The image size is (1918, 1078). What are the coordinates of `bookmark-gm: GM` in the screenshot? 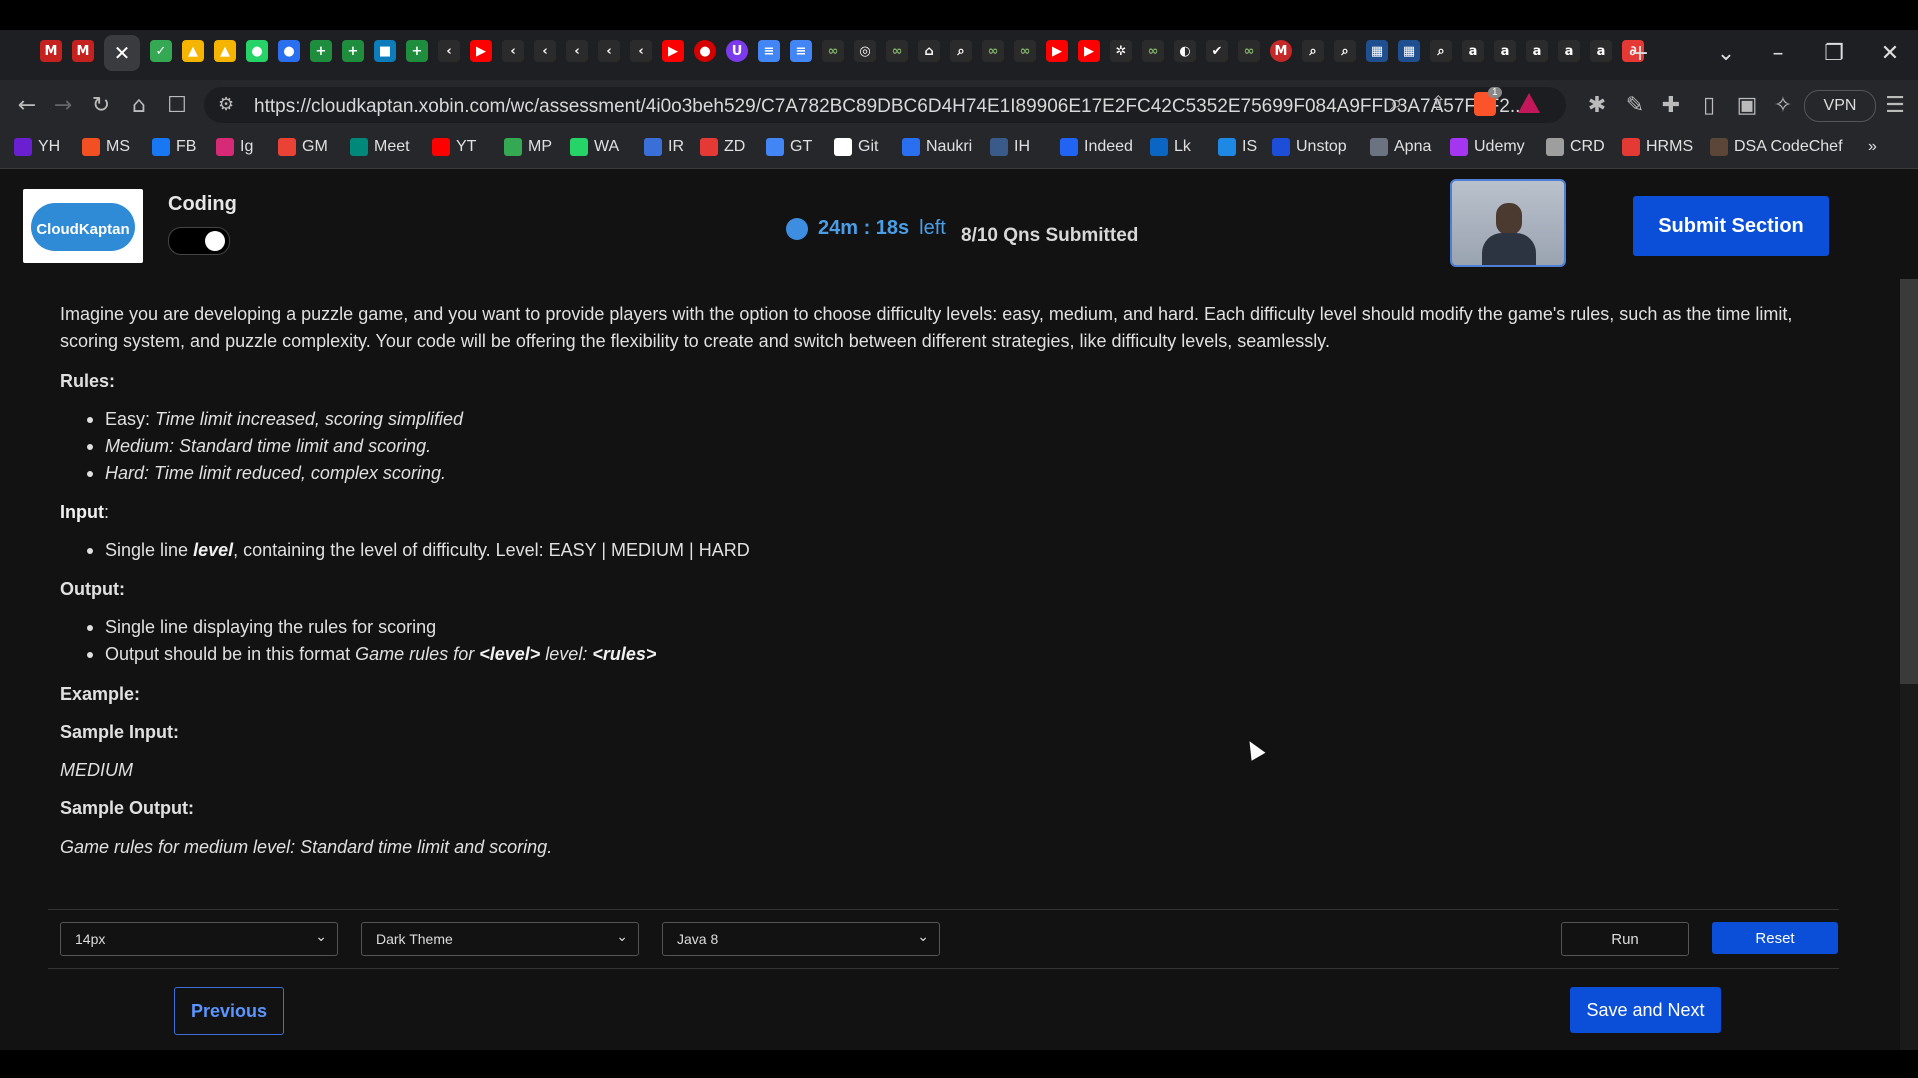 It's located at (303, 147).